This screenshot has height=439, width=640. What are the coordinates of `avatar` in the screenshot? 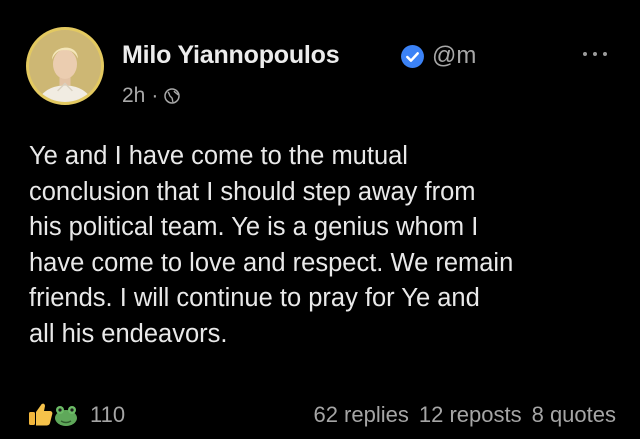 It's located at (65, 66).